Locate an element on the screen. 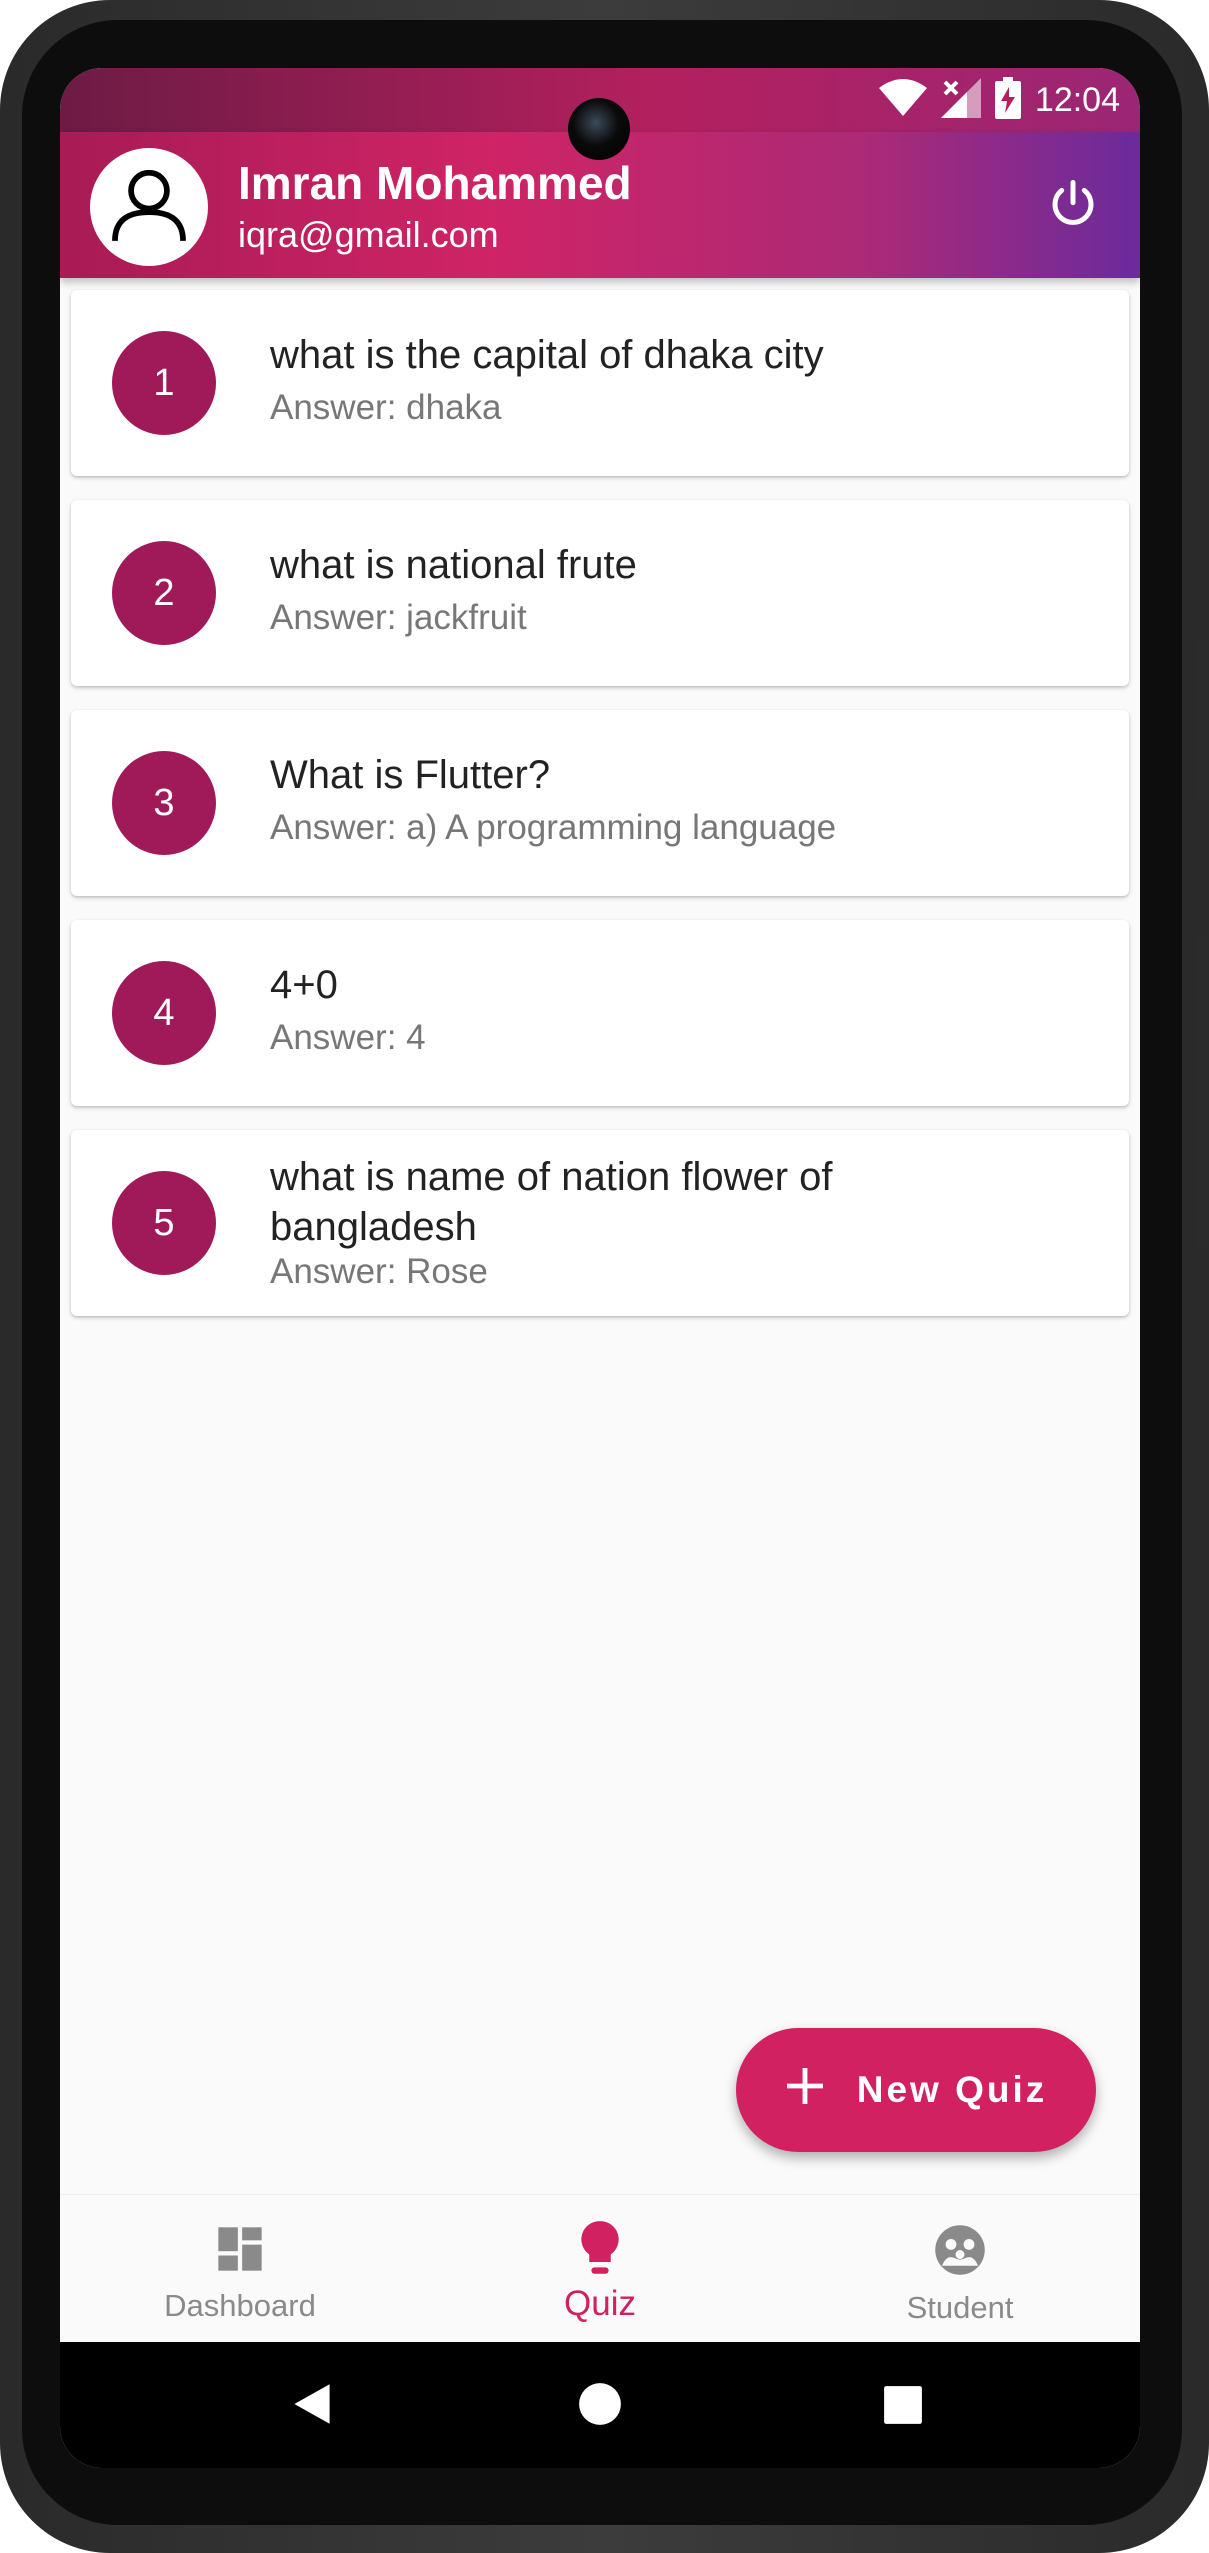  dashboard-icon is located at coordinates (240, 2251).